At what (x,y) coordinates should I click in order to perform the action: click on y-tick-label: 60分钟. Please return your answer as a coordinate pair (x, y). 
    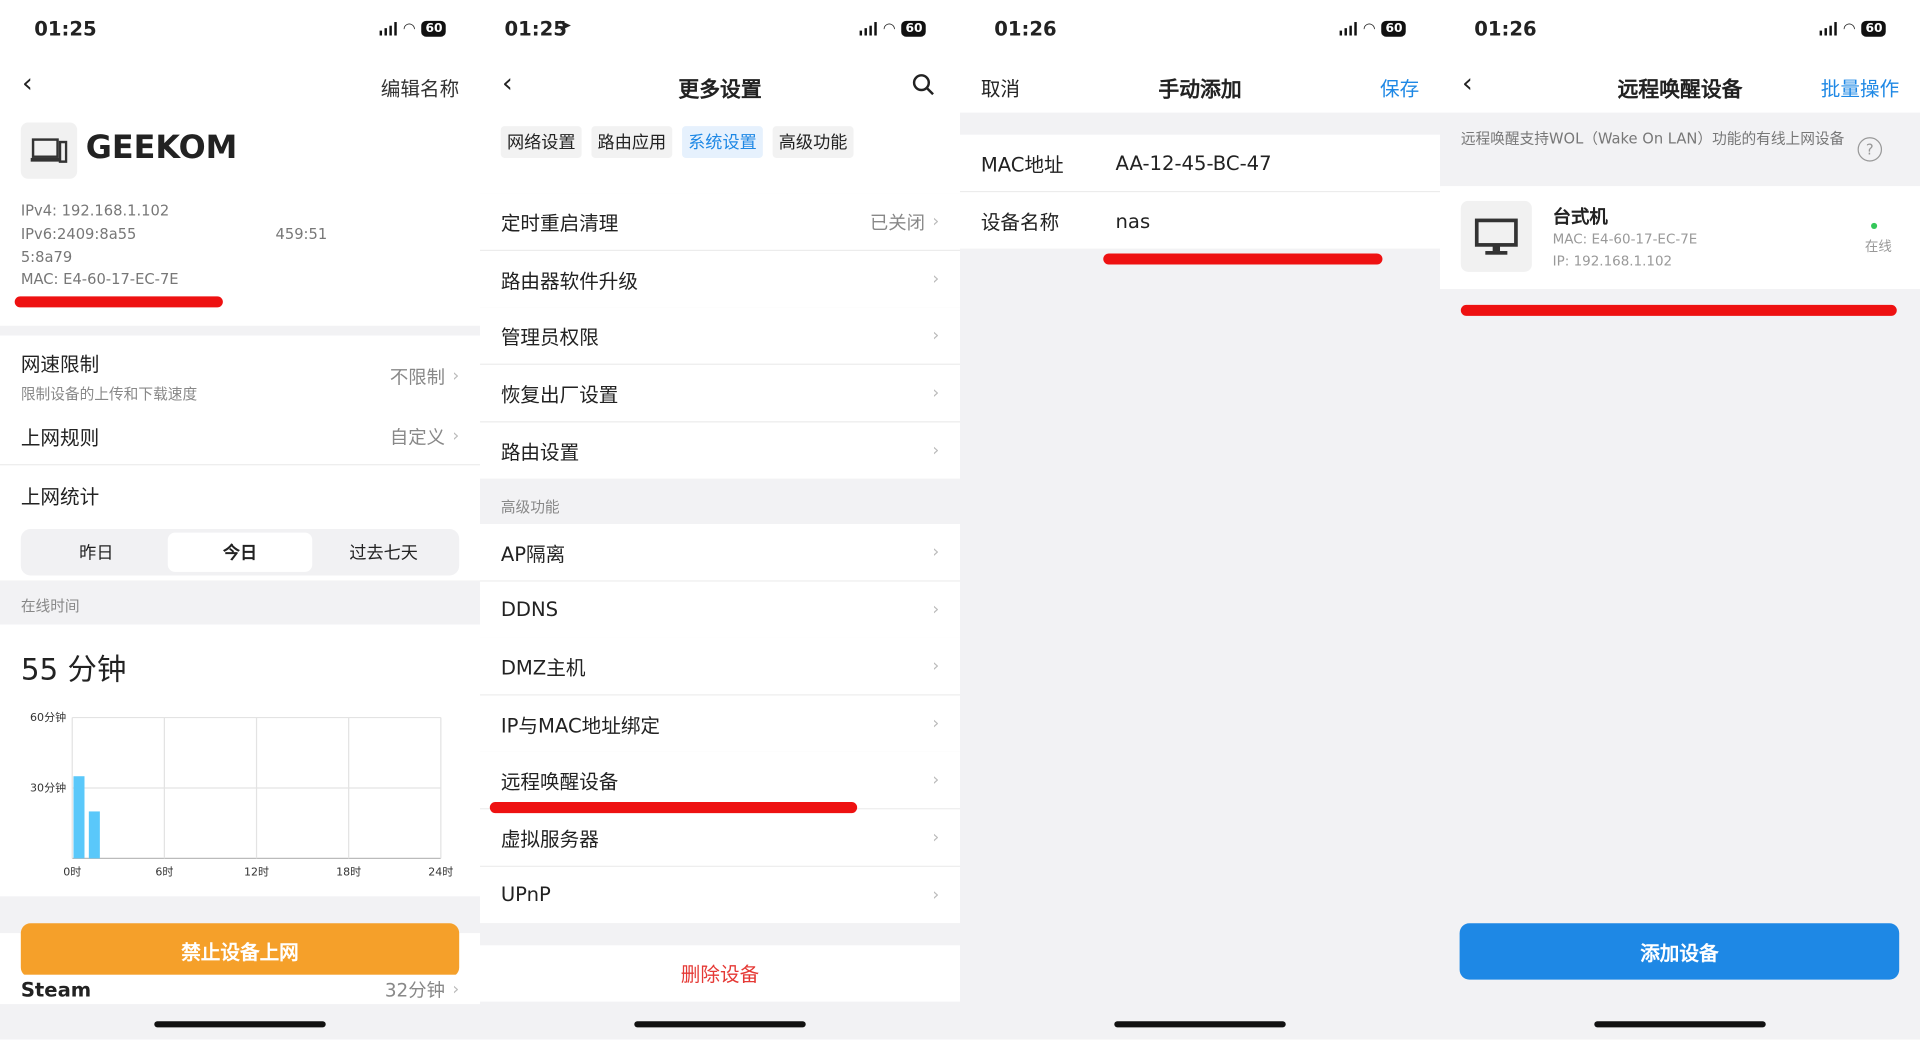
    Looking at the image, I should click on (48, 717).